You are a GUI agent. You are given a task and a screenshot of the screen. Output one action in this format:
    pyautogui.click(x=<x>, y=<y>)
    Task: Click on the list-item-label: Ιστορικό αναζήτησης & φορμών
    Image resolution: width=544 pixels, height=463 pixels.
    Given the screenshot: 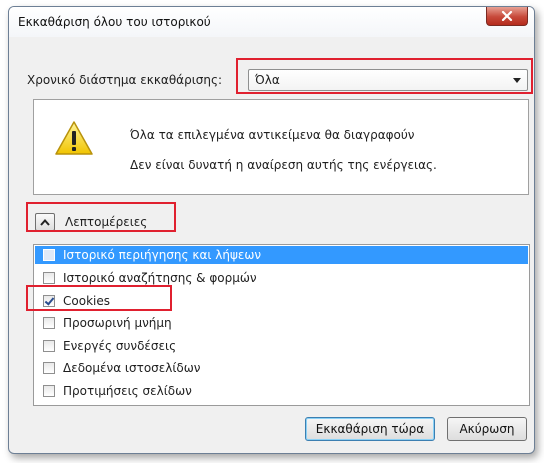 What is the action you would take?
    pyautogui.click(x=160, y=278)
    